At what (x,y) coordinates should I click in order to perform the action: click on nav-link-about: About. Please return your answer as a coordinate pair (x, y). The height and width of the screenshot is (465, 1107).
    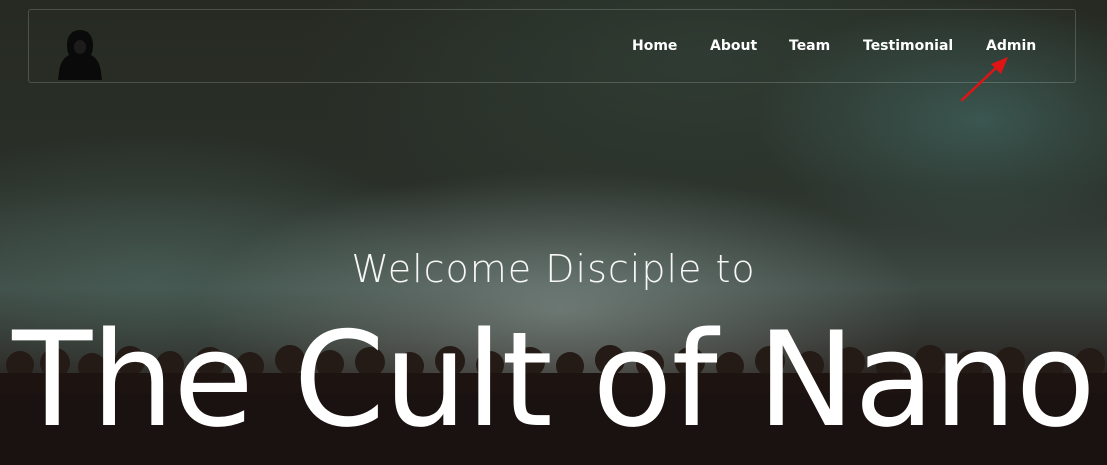
    Looking at the image, I should click on (733, 46).